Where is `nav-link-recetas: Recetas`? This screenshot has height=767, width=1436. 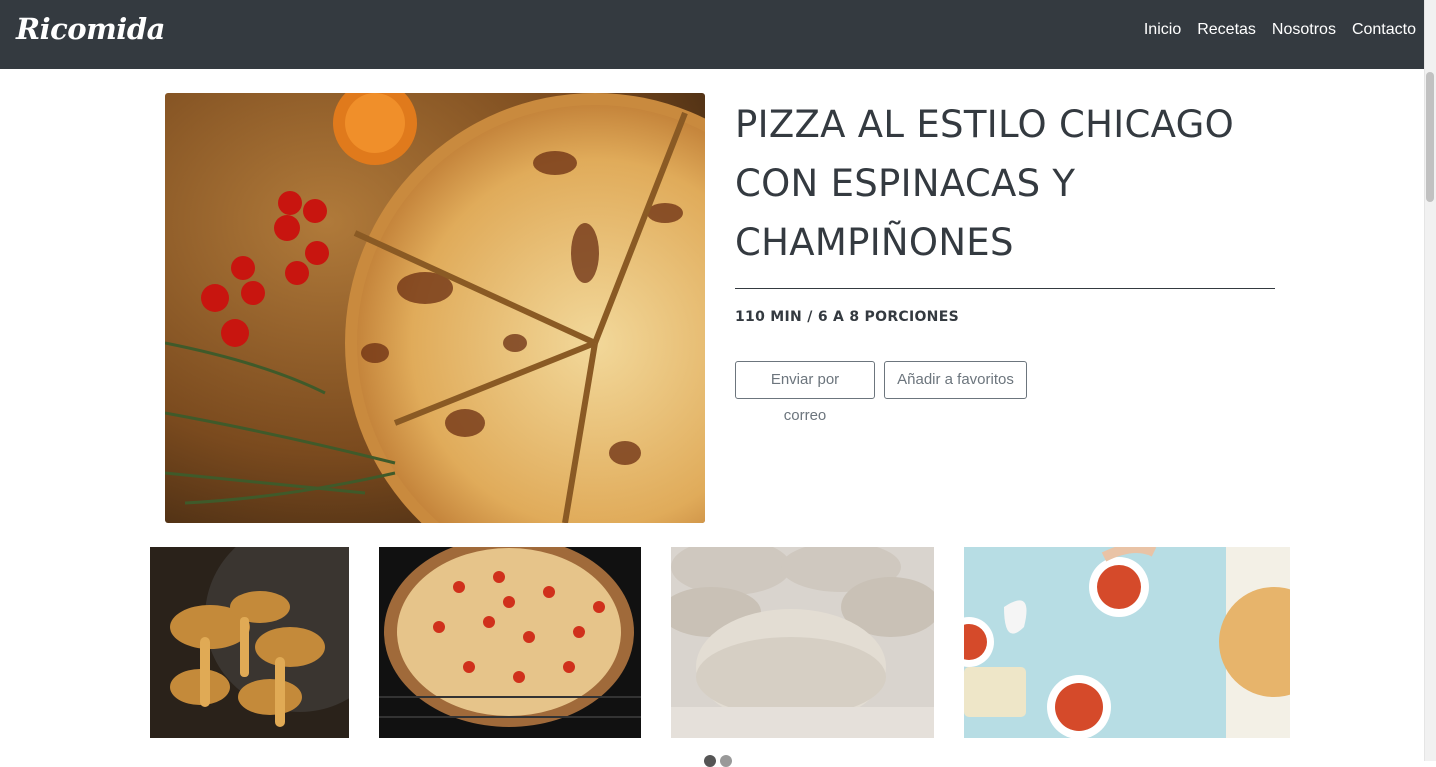 nav-link-recetas: Recetas is located at coordinates (1226, 30).